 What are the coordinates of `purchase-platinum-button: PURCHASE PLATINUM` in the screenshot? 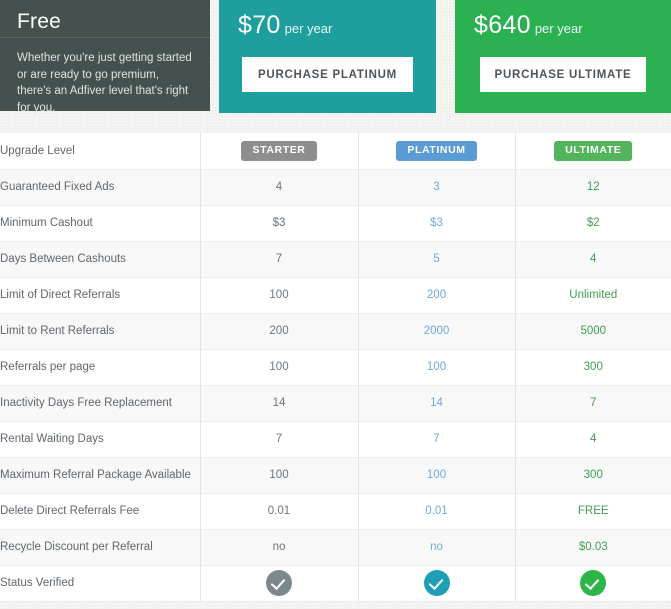 It's located at (327, 74).